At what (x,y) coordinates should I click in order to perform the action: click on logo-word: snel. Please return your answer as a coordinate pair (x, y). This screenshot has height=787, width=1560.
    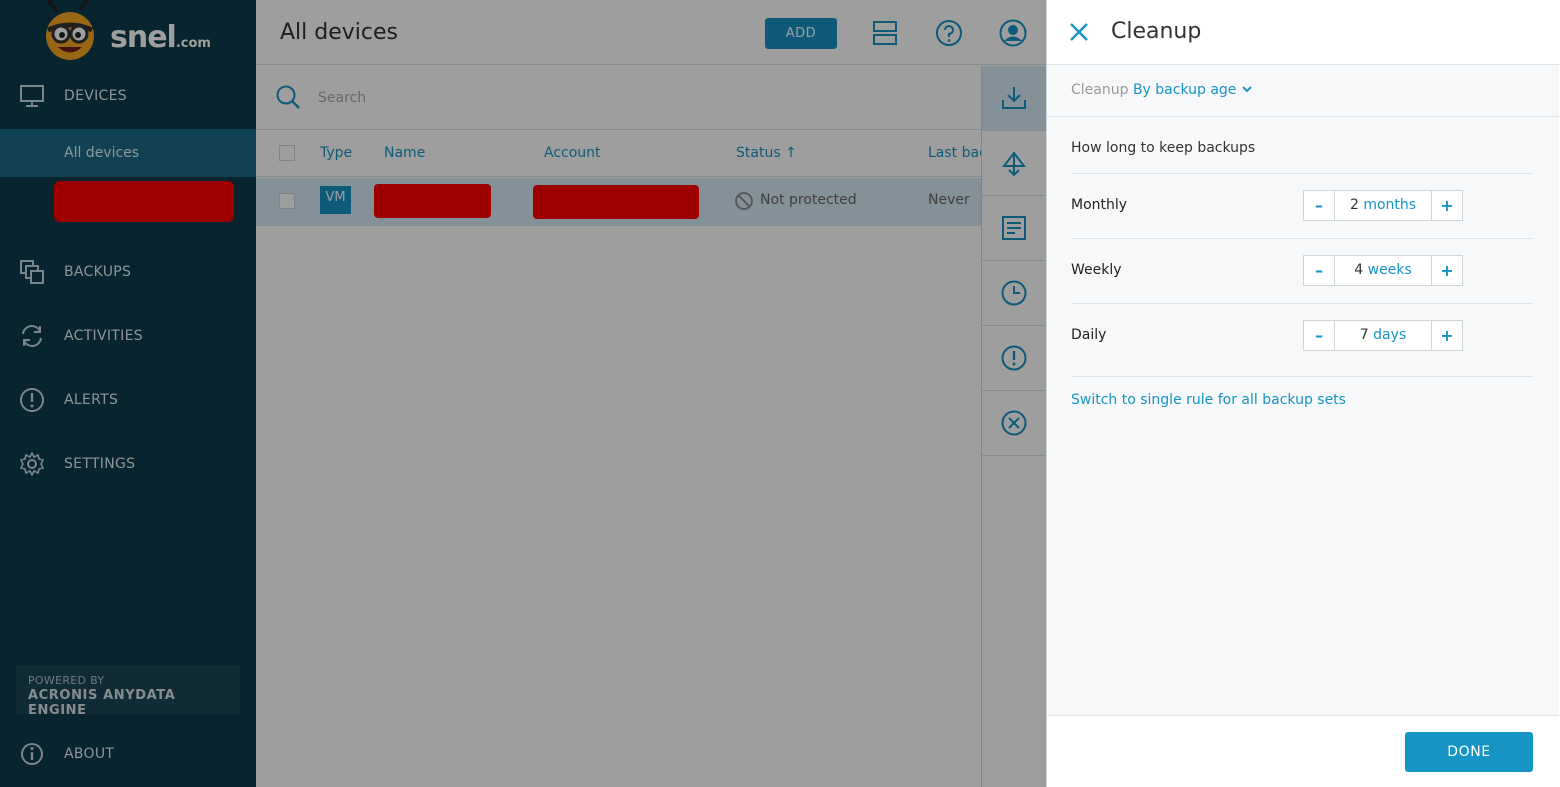
    Looking at the image, I should click on (143, 37).